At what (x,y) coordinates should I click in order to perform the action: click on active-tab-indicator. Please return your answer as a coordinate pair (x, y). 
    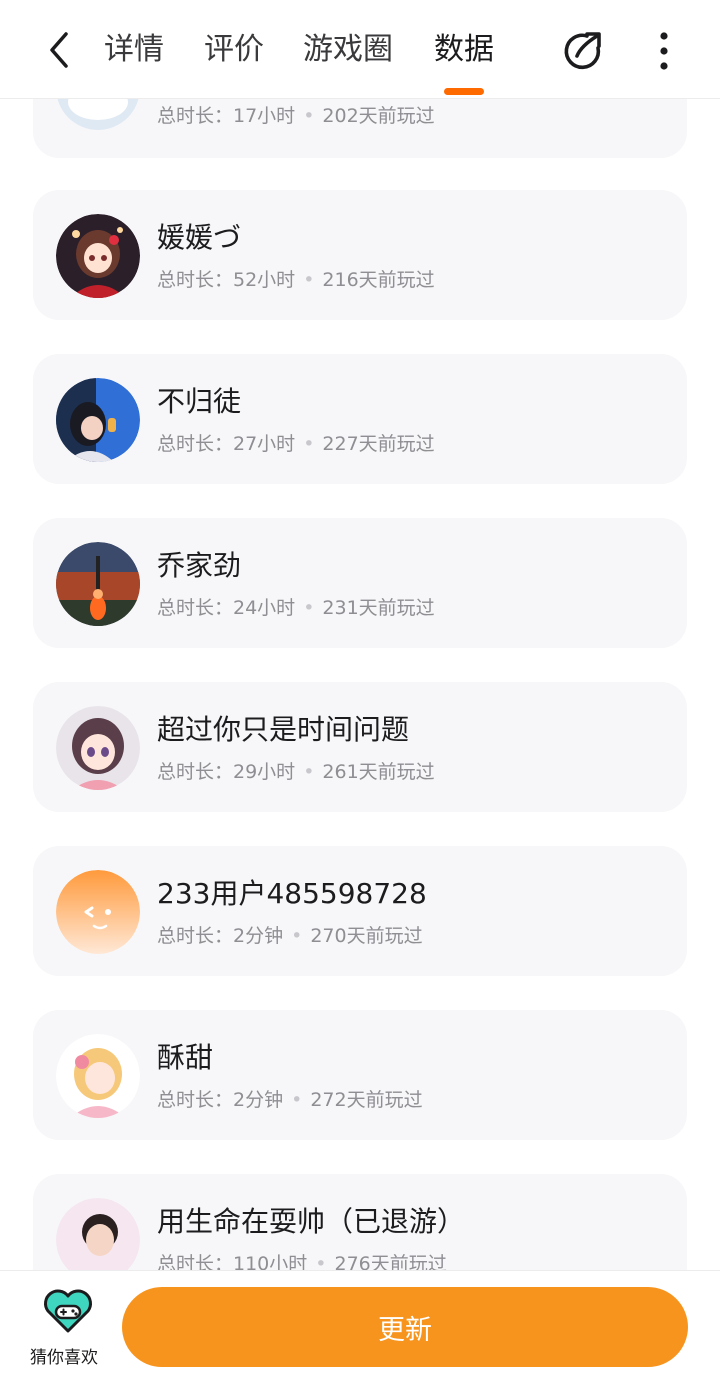
    Looking at the image, I should click on (464, 91).